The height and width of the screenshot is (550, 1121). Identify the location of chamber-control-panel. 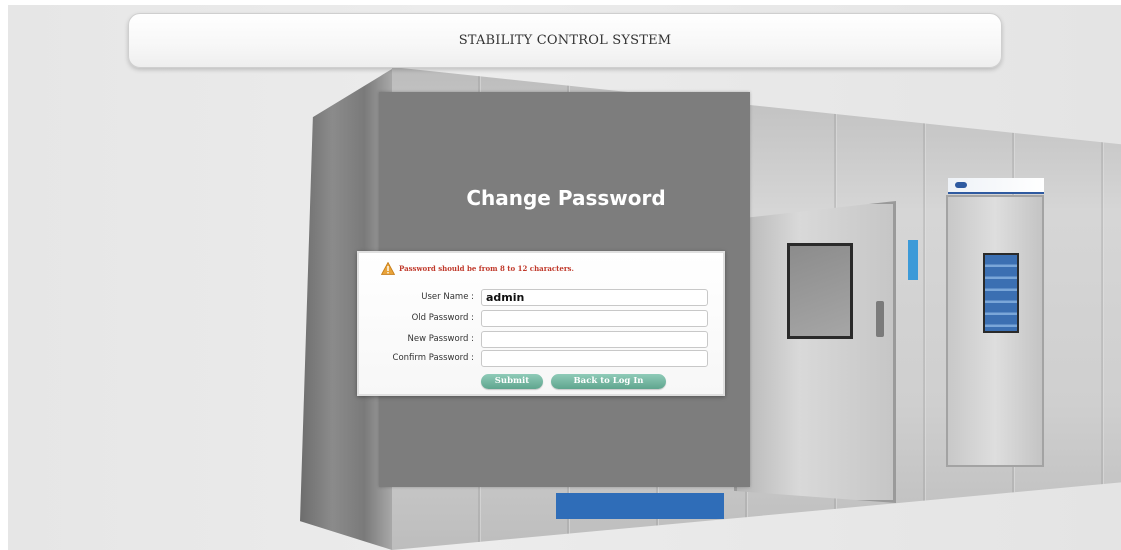
(913, 260).